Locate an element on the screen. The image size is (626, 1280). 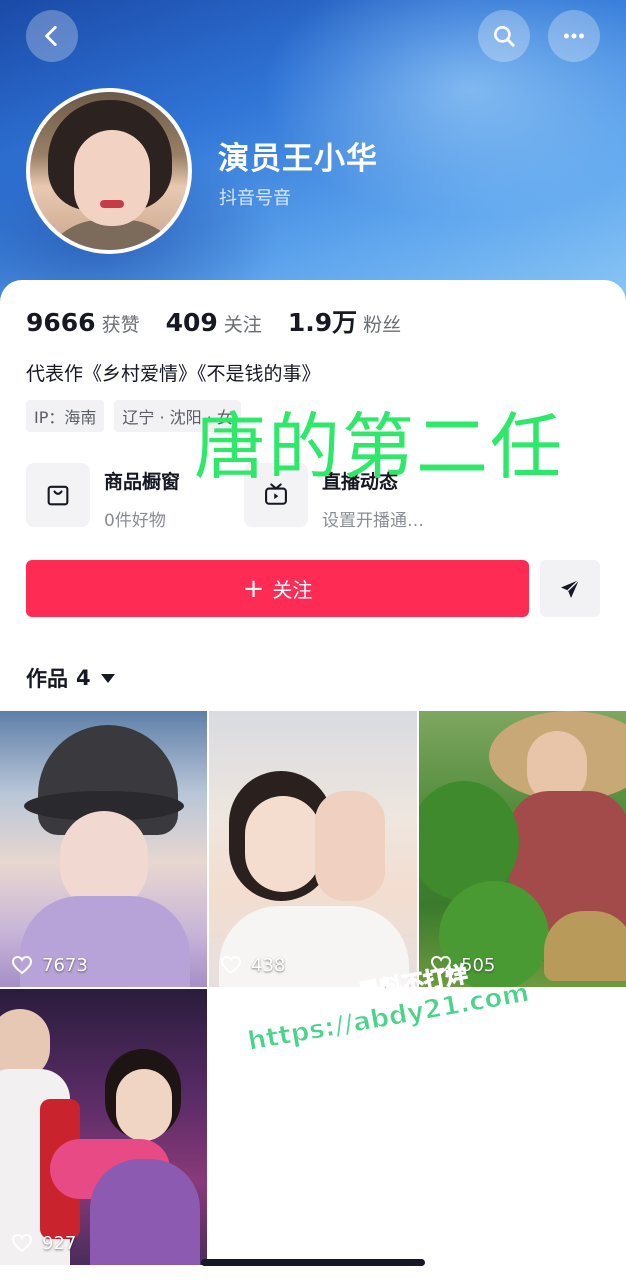
shortcut-shop-window: 商品橱窗 0件好物 is located at coordinates (103, 497).